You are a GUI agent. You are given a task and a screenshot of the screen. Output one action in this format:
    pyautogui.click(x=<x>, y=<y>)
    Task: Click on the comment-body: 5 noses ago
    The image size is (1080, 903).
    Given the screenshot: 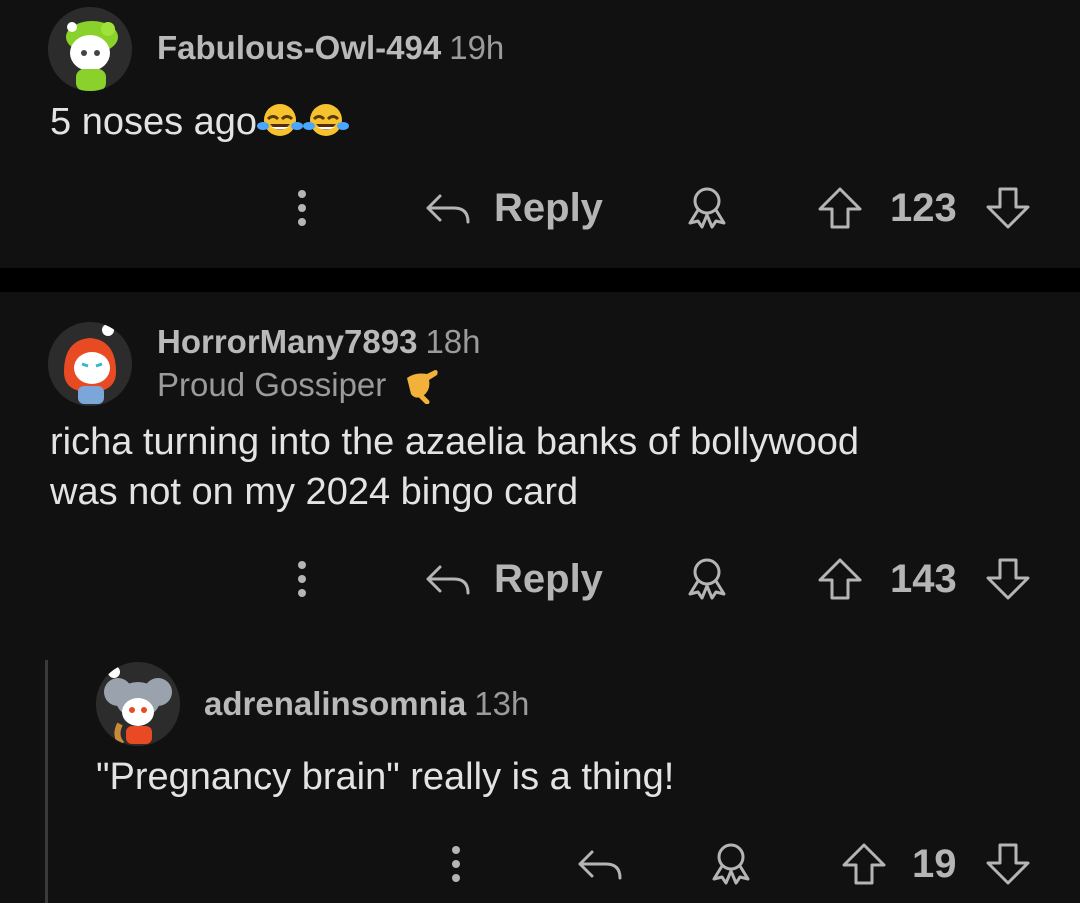 What is the action you would take?
    pyautogui.click(x=200, y=122)
    